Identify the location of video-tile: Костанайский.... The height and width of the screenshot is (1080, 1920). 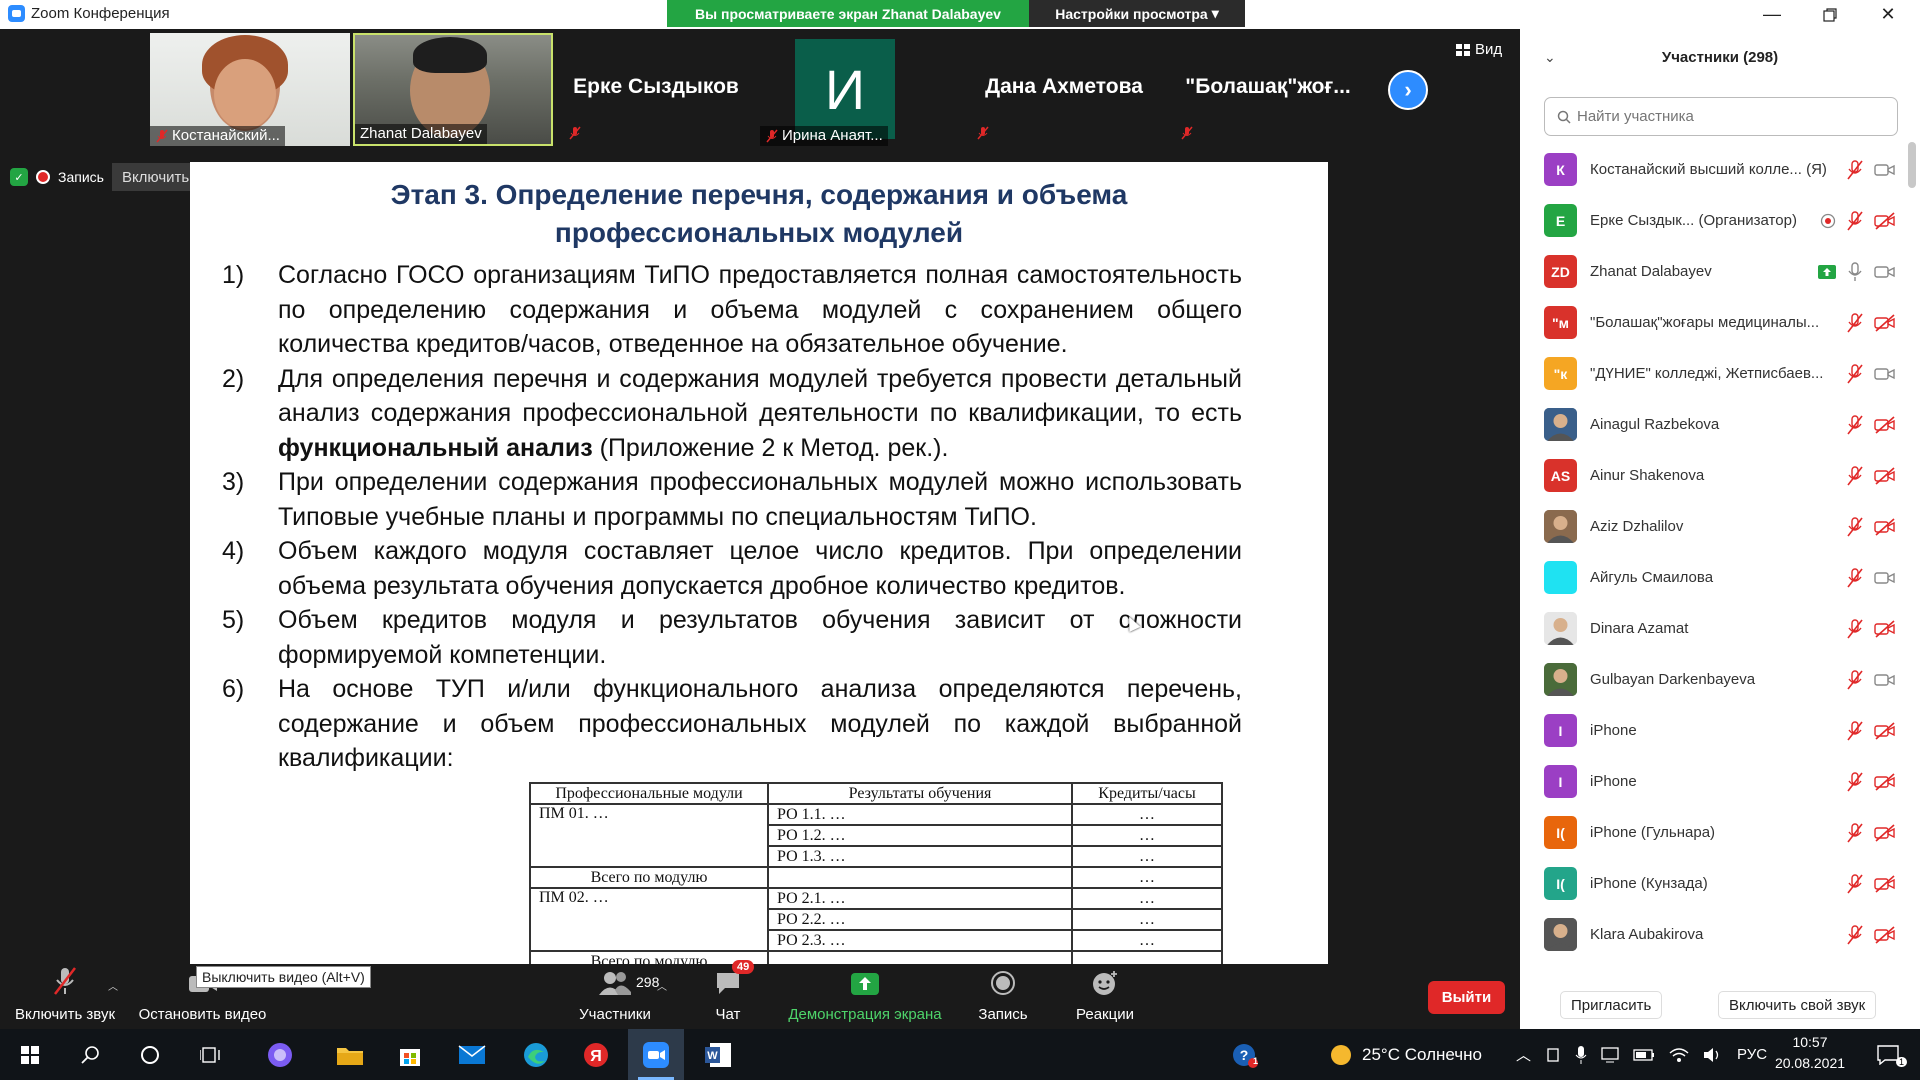
(250, 89).